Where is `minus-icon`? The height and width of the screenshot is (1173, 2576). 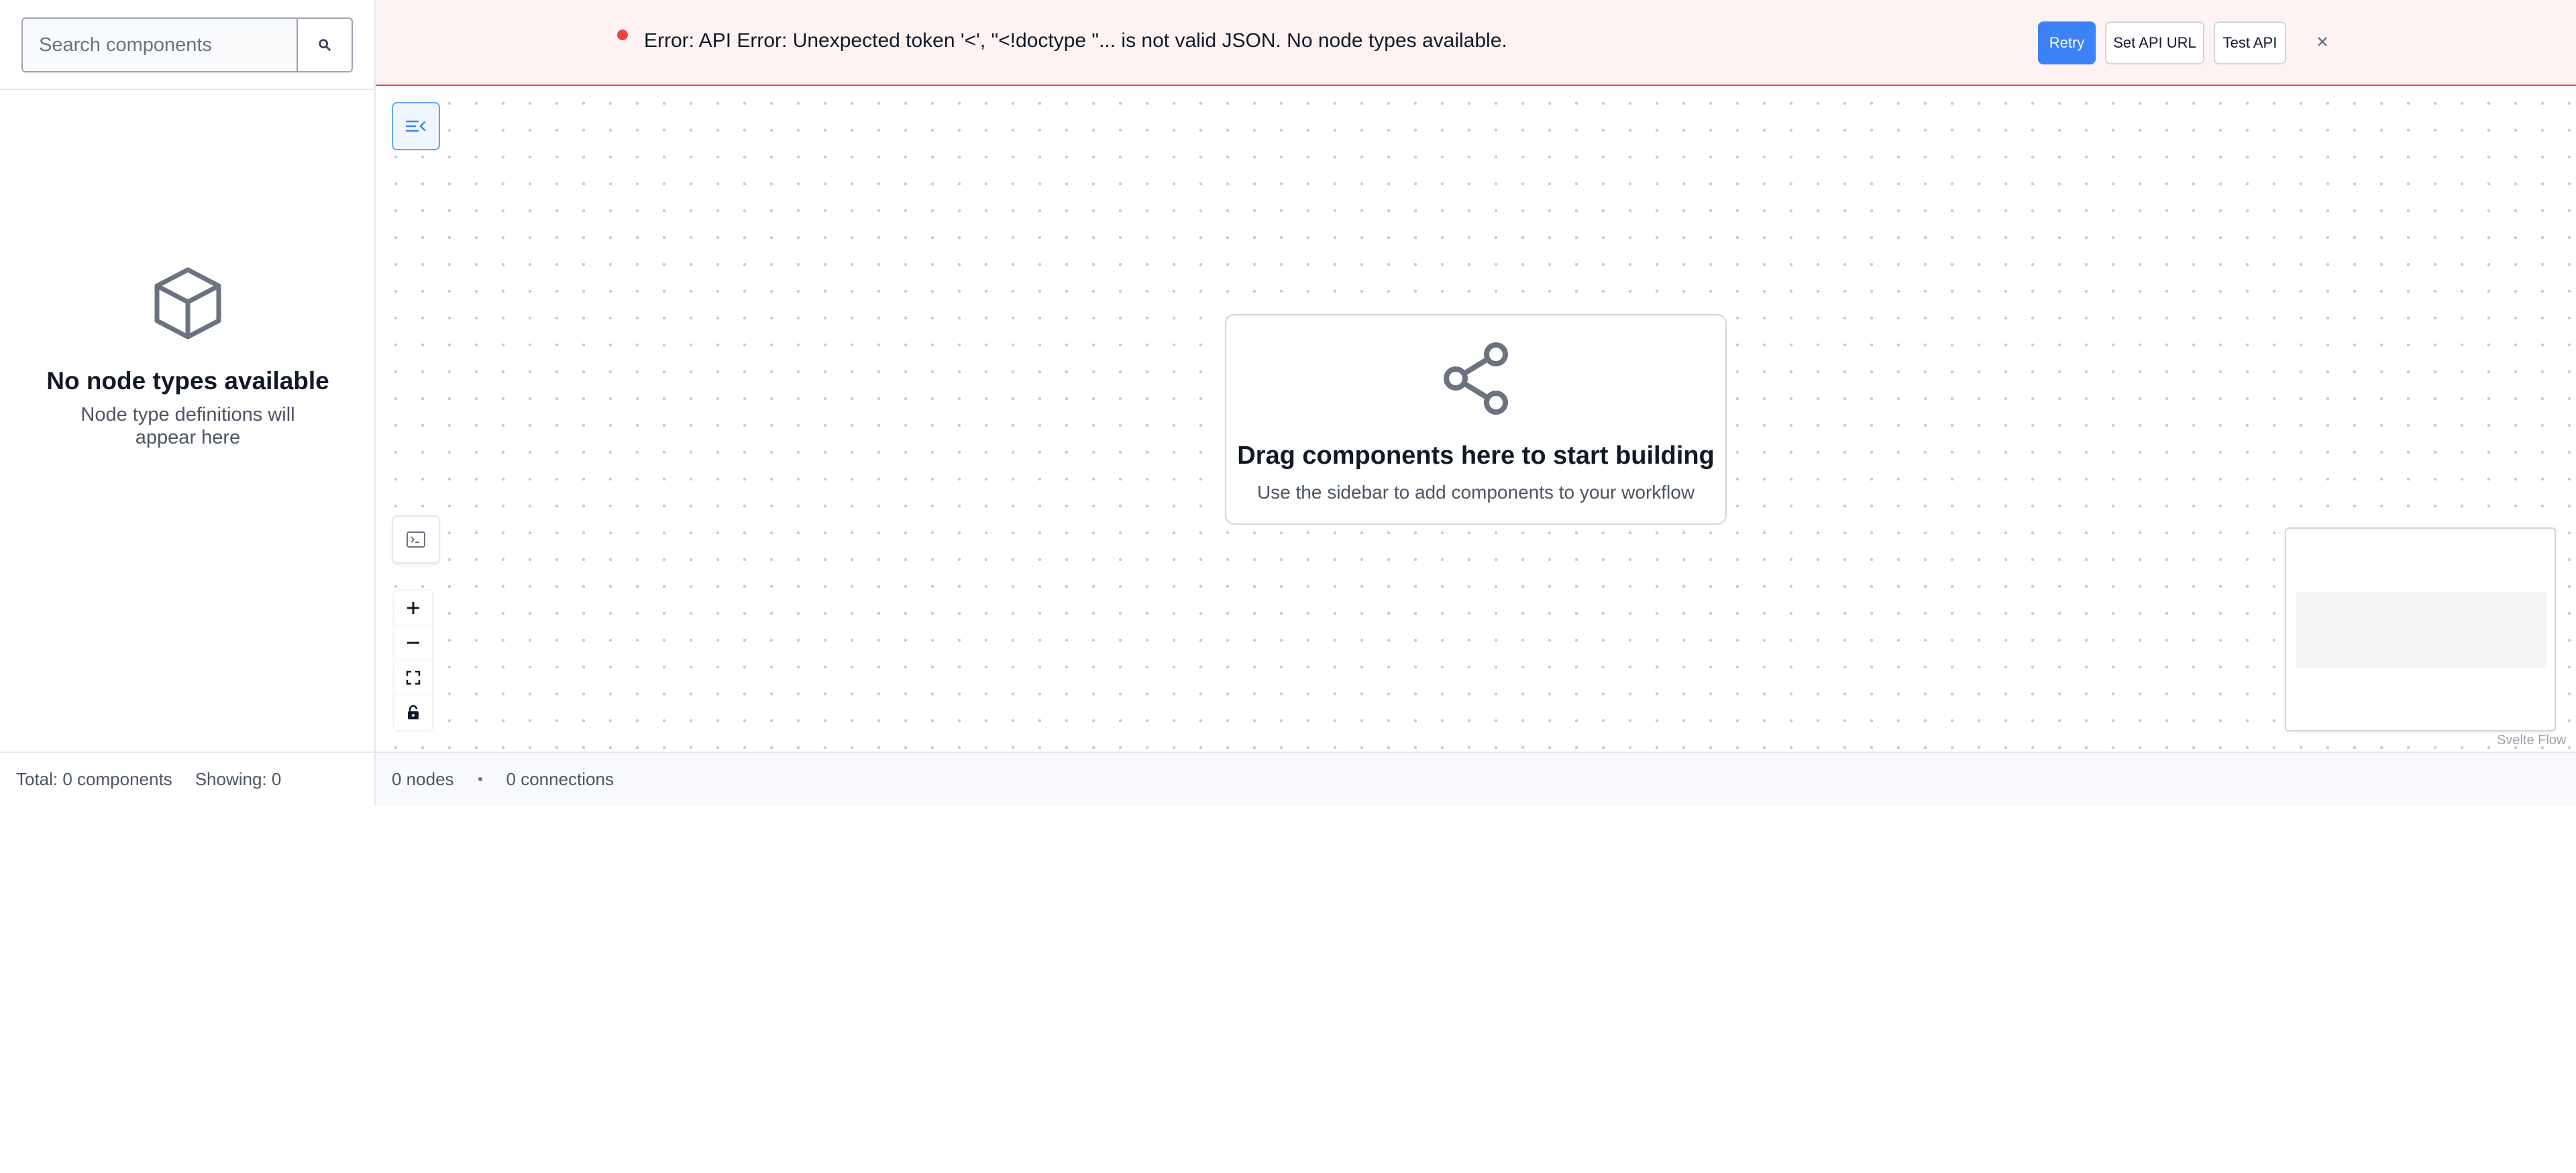
minus-icon is located at coordinates (413, 643).